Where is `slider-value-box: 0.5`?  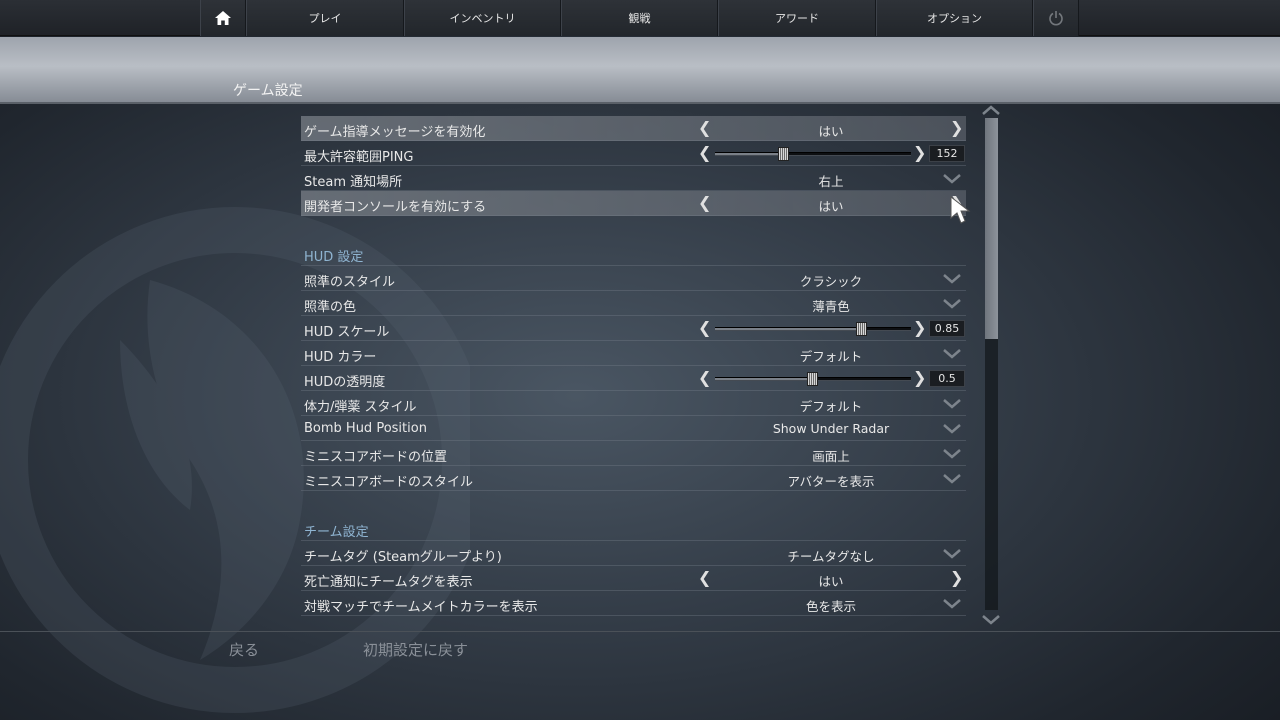 slider-value-box: 0.5 is located at coordinates (947, 378).